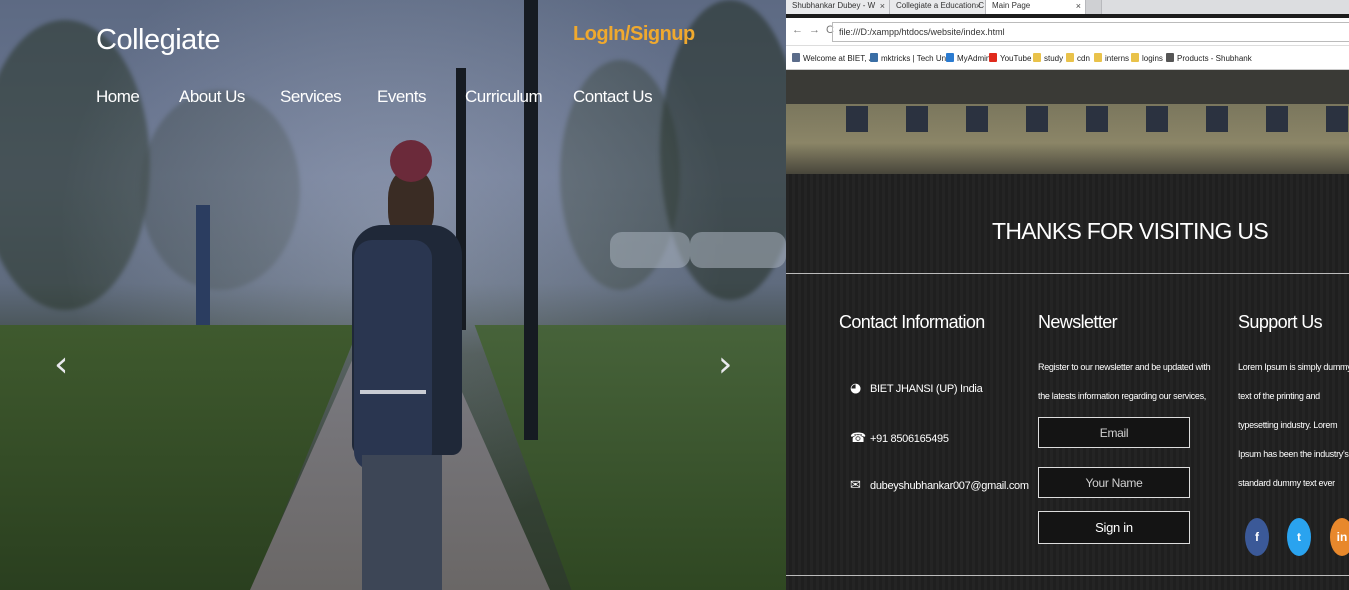  Describe the element at coordinates (212, 97) in the screenshot. I see `nav-about-us: About Us` at that location.